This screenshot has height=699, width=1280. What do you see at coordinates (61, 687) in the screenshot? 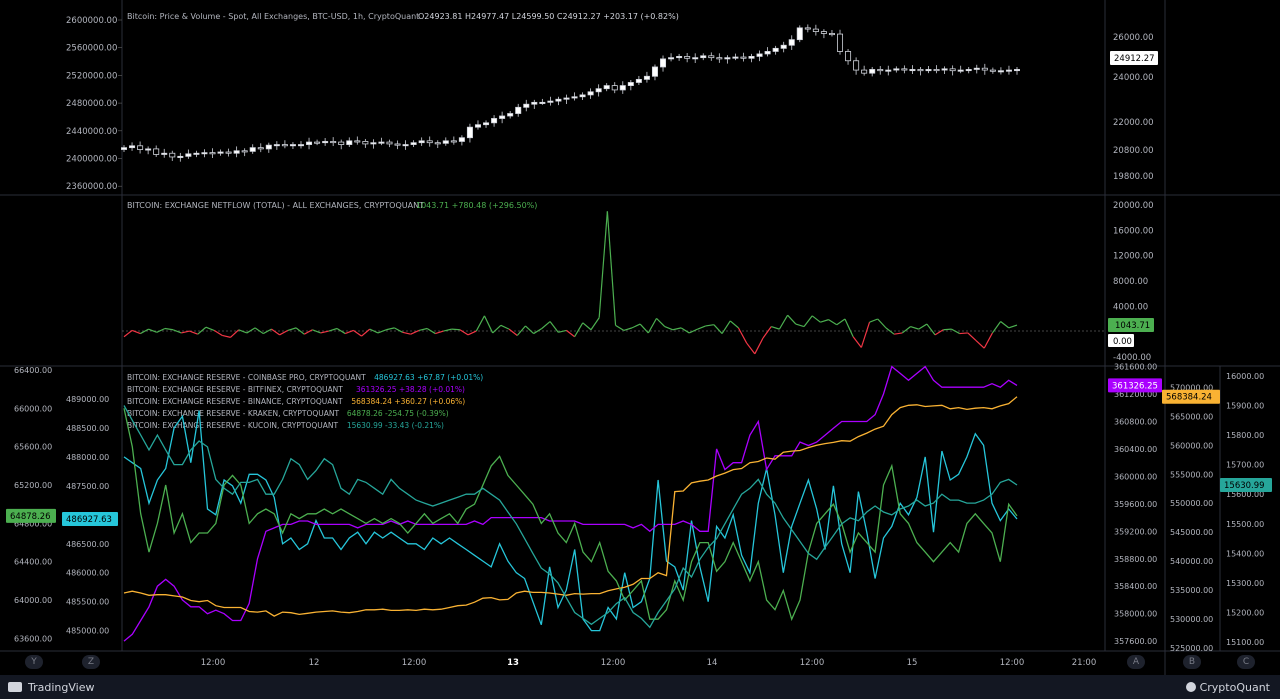
I see `tradingview-label: TradingView` at bounding box center [61, 687].